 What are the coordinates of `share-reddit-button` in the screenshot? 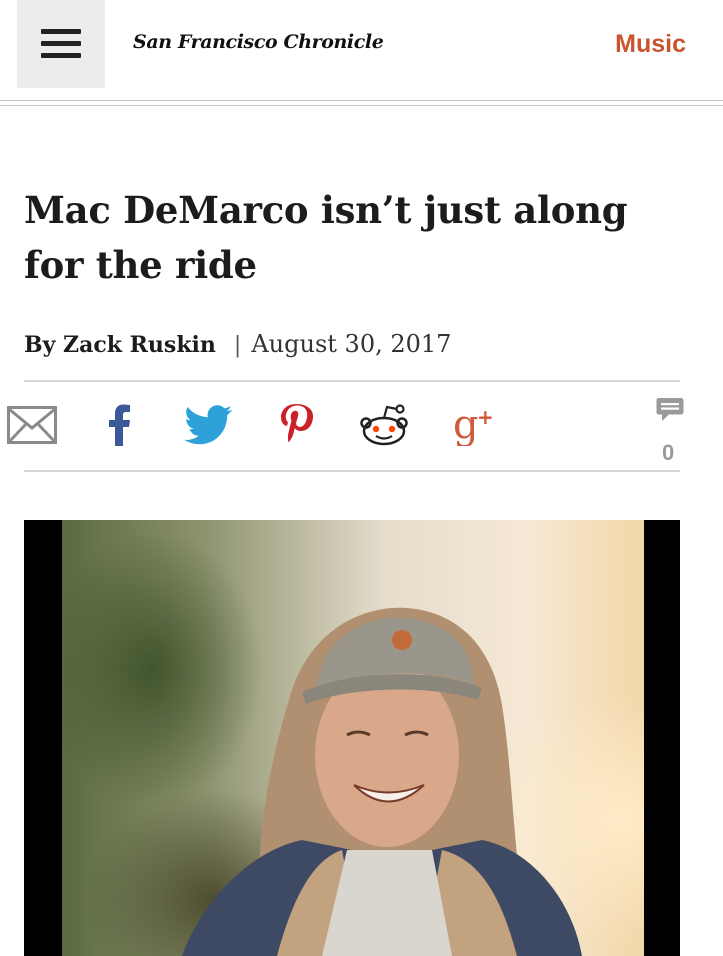 It's located at (384, 425).